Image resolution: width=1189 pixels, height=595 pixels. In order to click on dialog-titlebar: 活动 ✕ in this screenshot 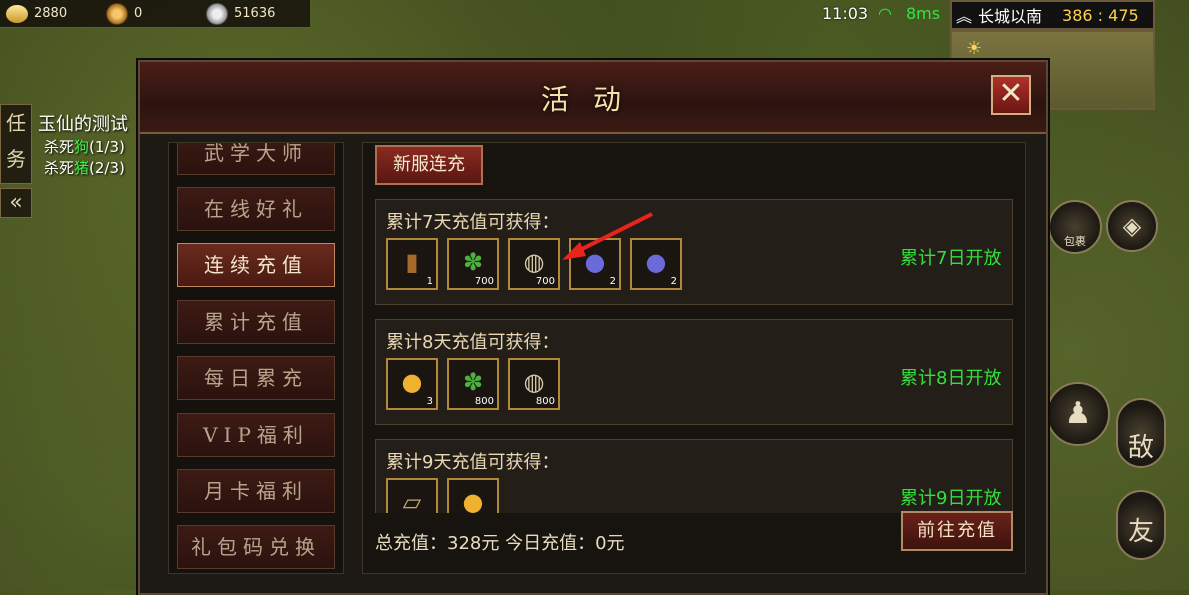, I will do `click(593, 98)`.